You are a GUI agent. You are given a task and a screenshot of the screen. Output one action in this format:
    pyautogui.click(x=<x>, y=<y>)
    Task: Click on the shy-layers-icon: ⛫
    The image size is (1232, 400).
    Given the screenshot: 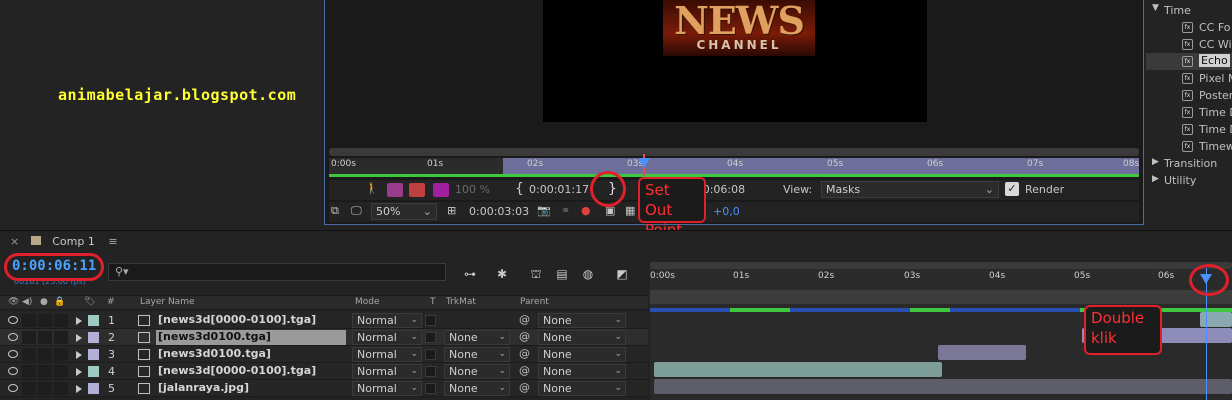 What is the action you would take?
    pyautogui.click(x=536, y=274)
    